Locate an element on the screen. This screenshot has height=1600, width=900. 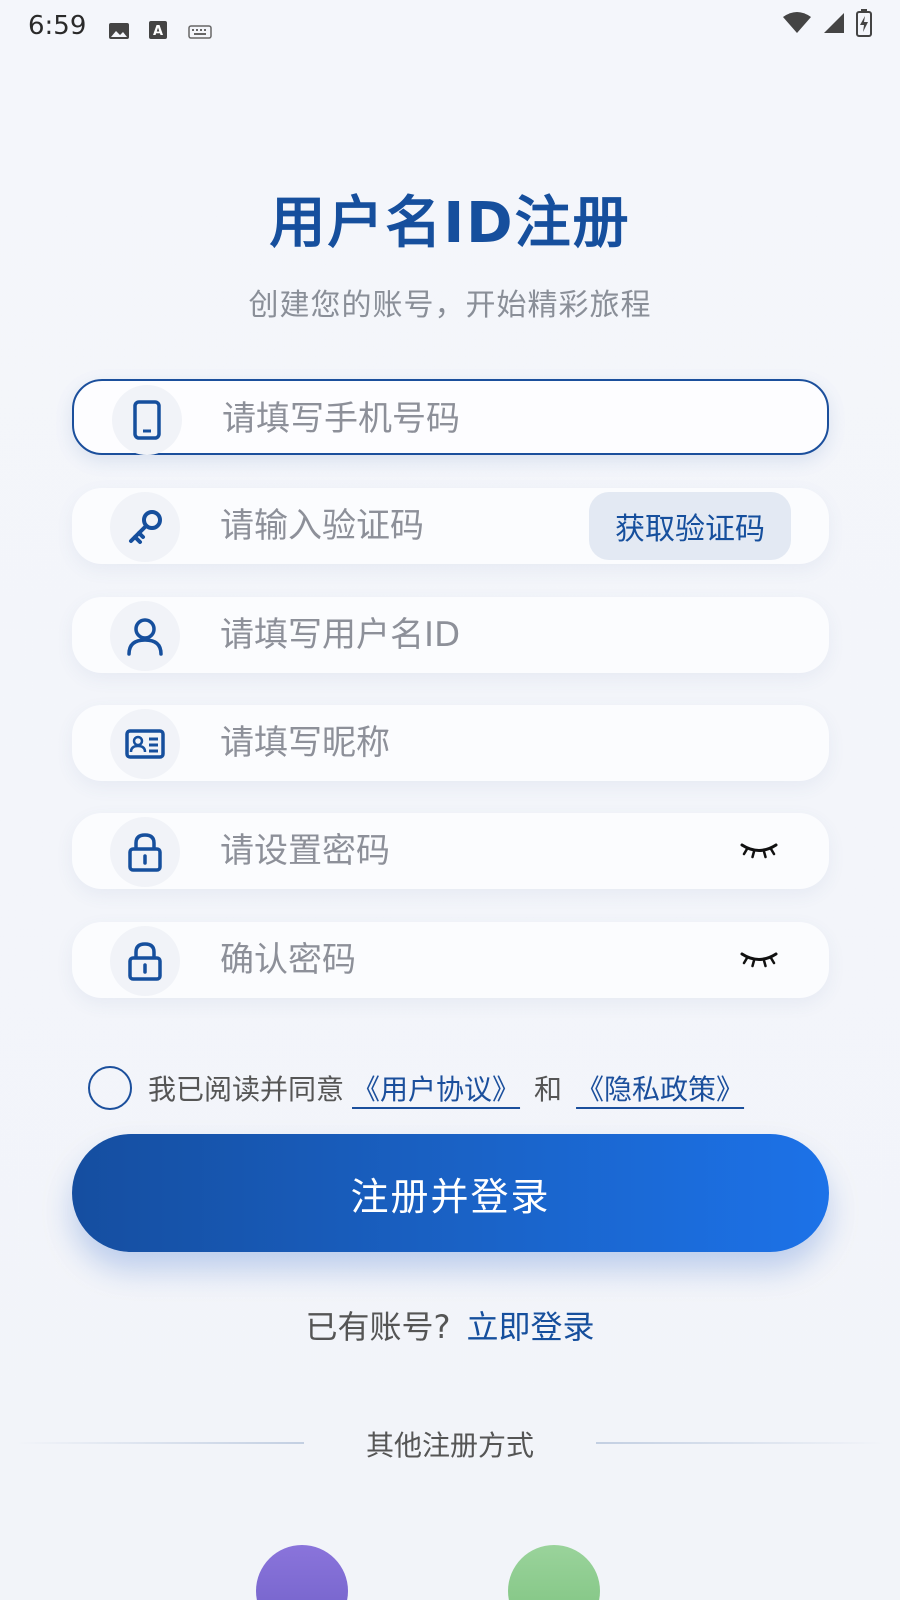
signal-icon is located at coordinates (834, 26).